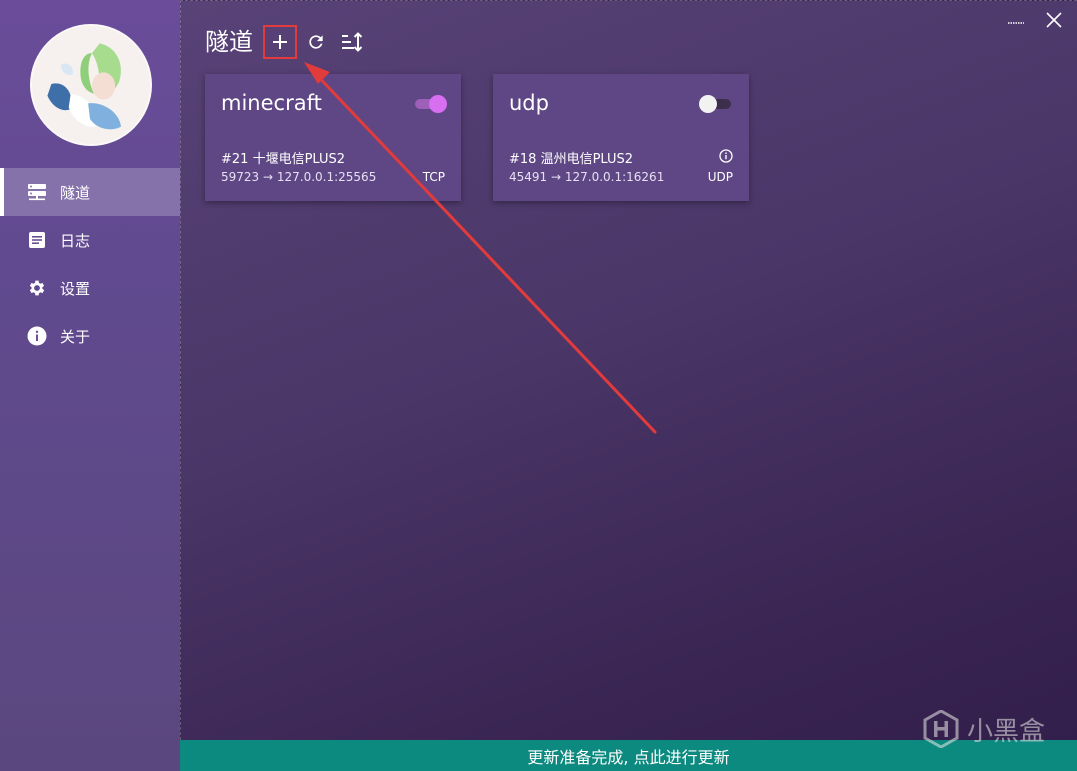 This screenshot has height=771, width=1077. I want to click on close-icon, so click(1054, 20).